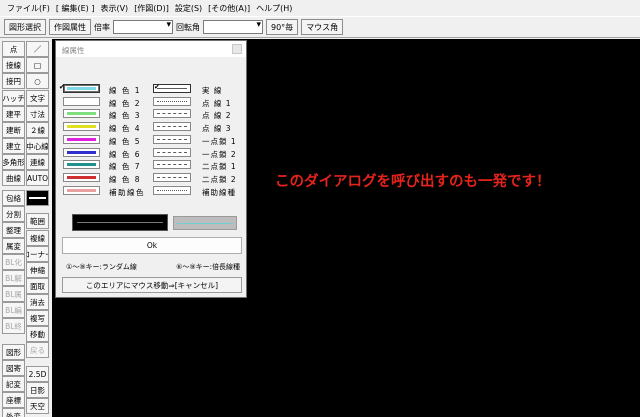  What do you see at coordinates (13, 178) in the screenshot?
I see `tool-curve: 曲線` at bounding box center [13, 178].